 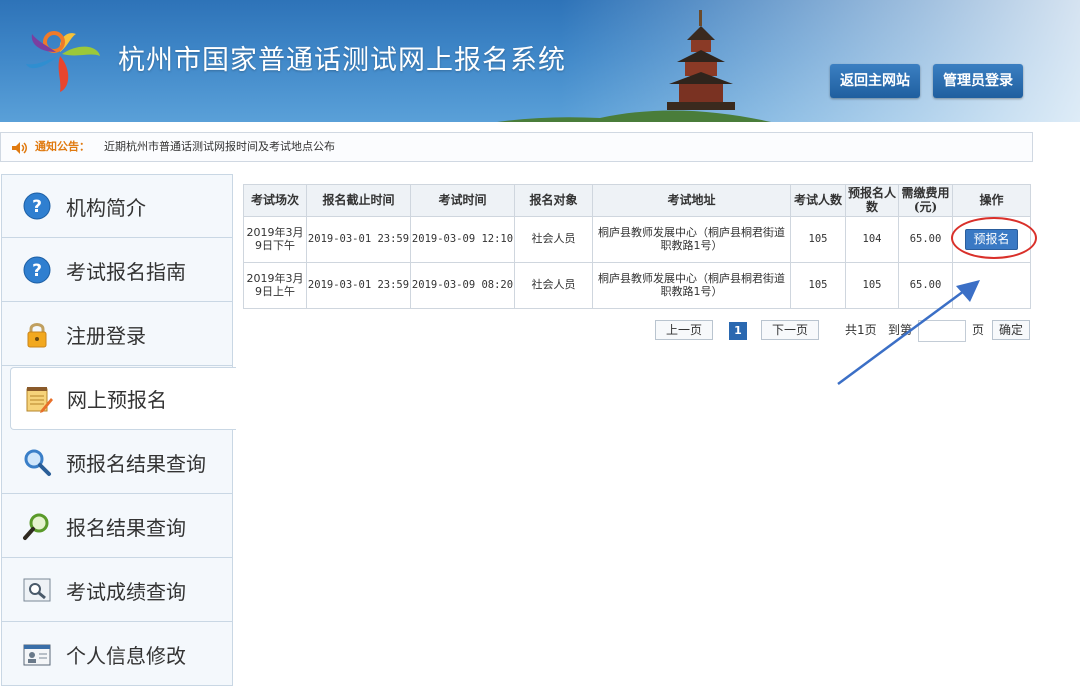 I want to click on sidebar-item-label: 考试成绩查询, so click(x=126, y=591).